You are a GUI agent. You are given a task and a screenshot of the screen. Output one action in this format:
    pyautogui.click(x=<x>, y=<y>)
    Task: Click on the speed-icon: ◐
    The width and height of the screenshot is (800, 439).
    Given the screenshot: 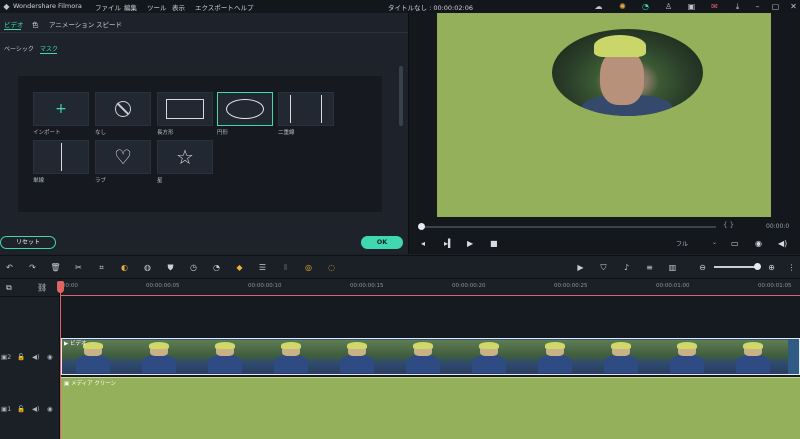 What is the action you would take?
    pyautogui.click(x=124, y=267)
    